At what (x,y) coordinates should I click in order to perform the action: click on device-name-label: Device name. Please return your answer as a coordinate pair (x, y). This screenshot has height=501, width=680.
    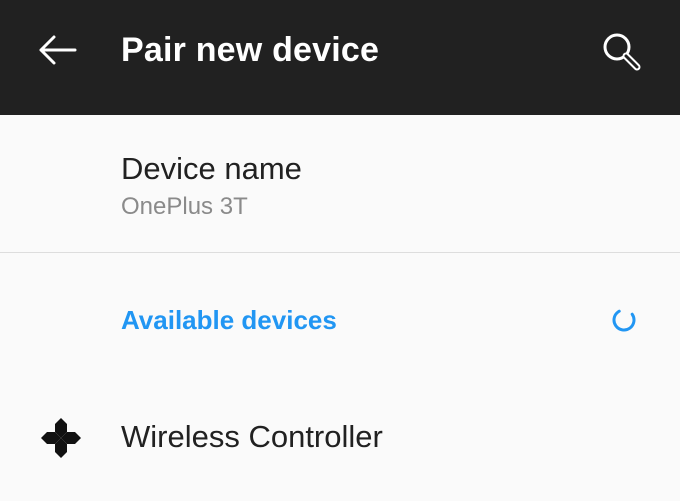
    Looking at the image, I should click on (211, 168).